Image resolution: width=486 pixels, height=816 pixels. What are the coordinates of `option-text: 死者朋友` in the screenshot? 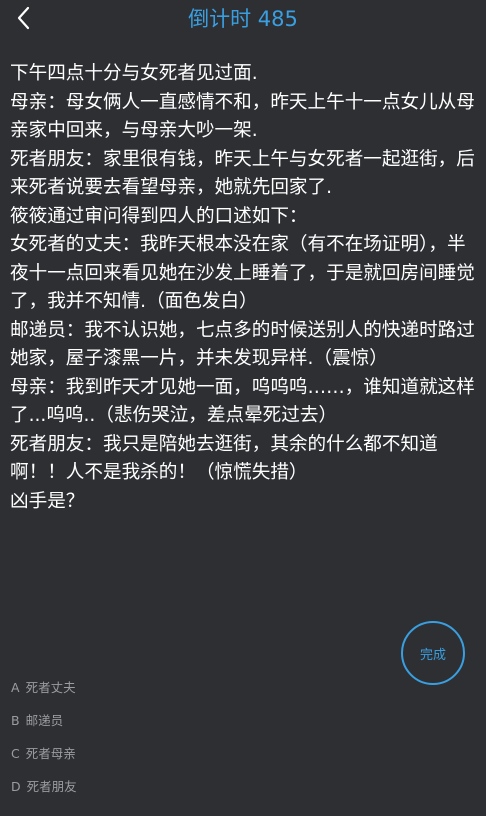 It's located at (51, 786).